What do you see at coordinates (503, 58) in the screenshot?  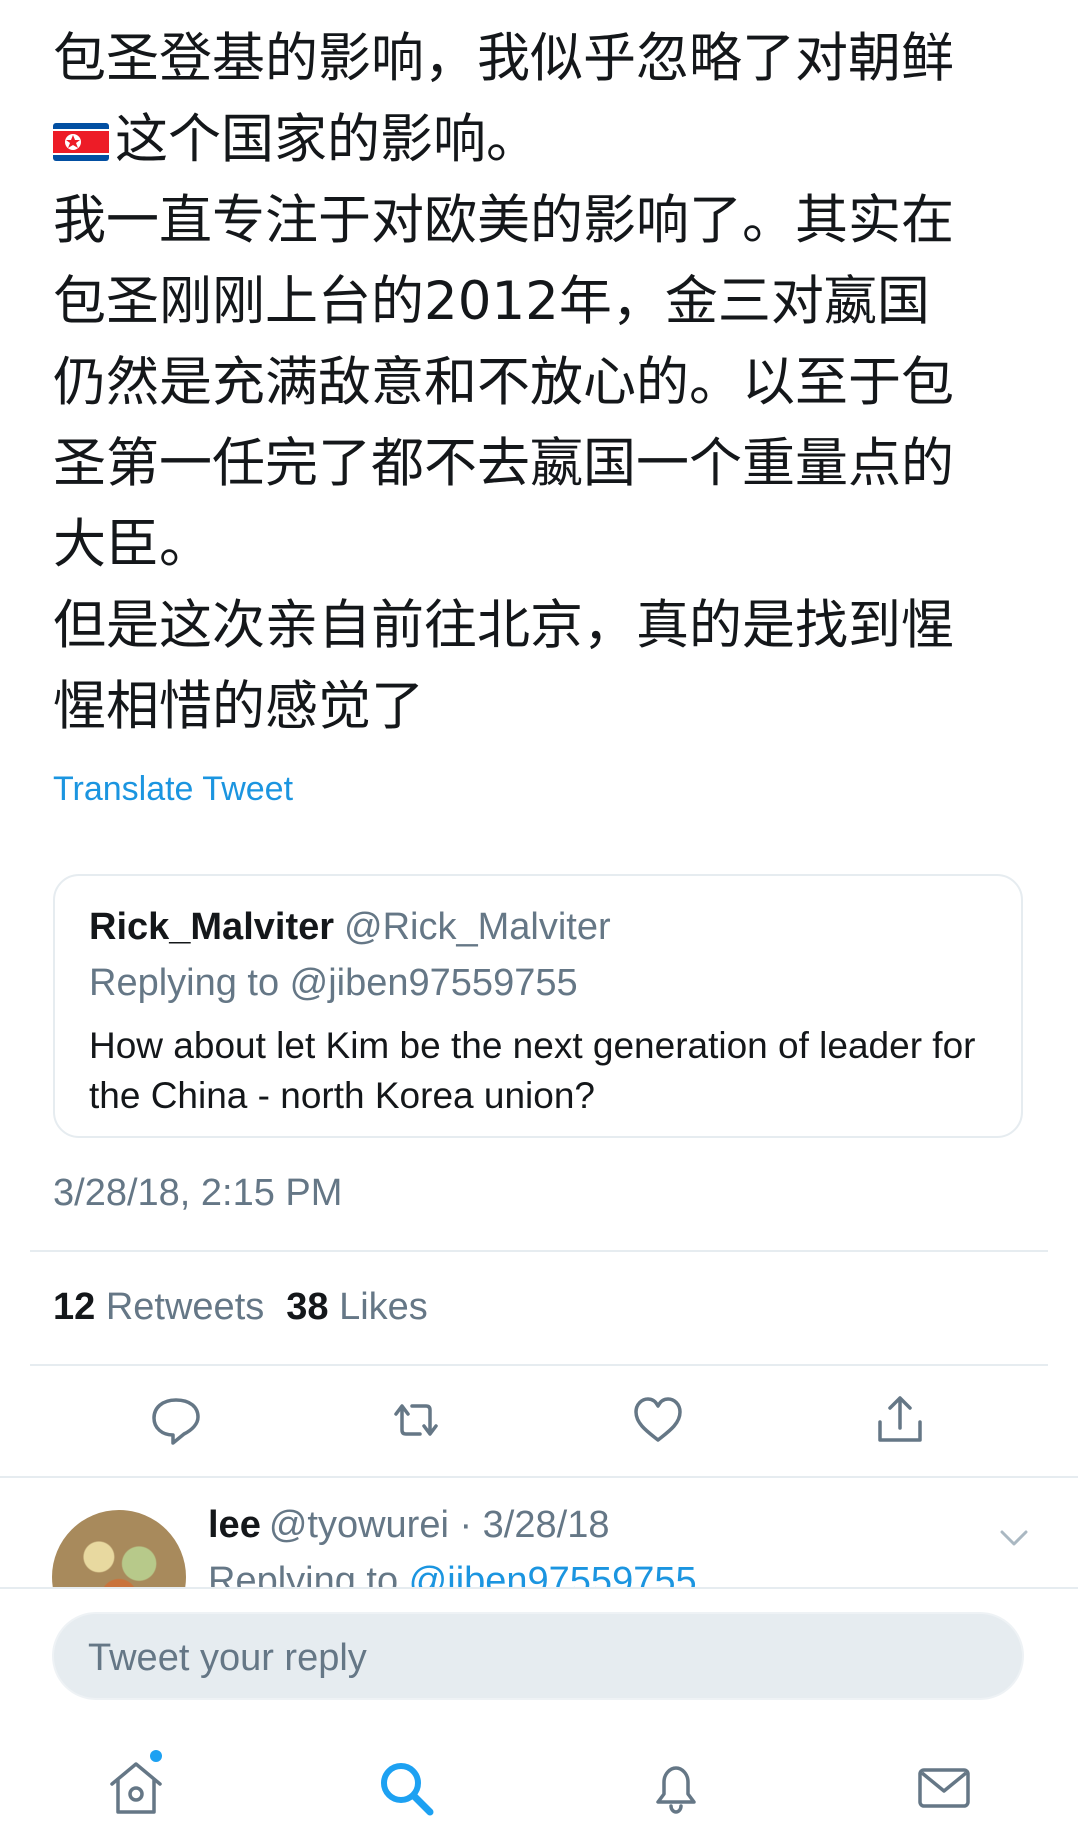 I see `tweet-line: 包圣登基的影响，我似乎忽略了对朝鲜` at bounding box center [503, 58].